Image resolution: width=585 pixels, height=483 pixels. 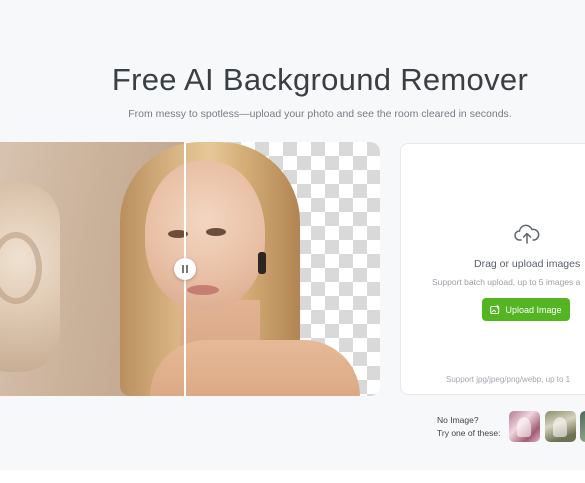 What do you see at coordinates (527, 234) in the screenshot?
I see `cloud-upload-icon` at bounding box center [527, 234].